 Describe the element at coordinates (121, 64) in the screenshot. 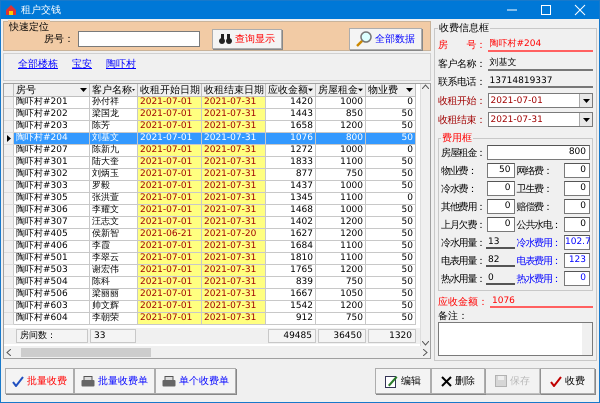

I see `filter-link: 陶吓村` at that location.